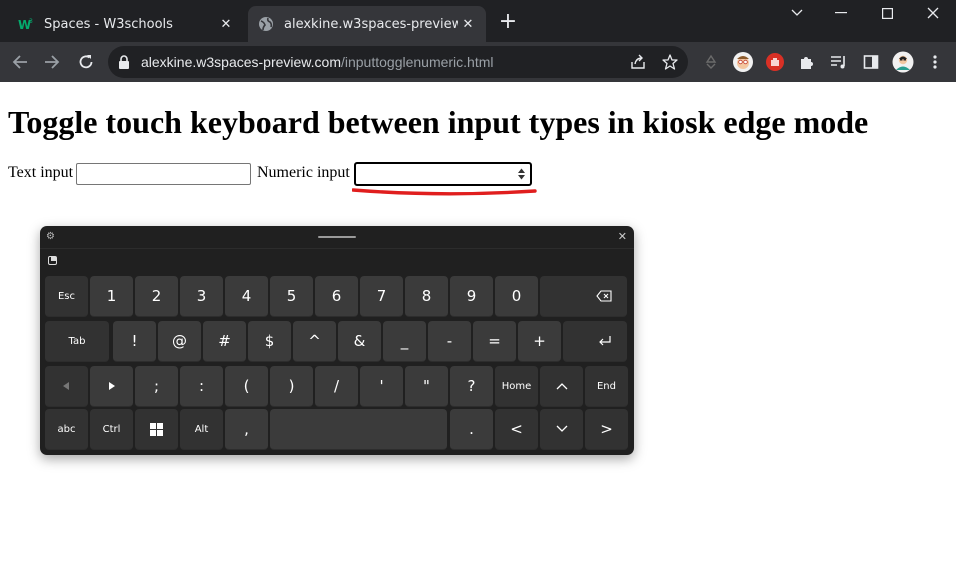 This screenshot has height=582, width=956. I want to click on minimize-button, so click(841, 13).